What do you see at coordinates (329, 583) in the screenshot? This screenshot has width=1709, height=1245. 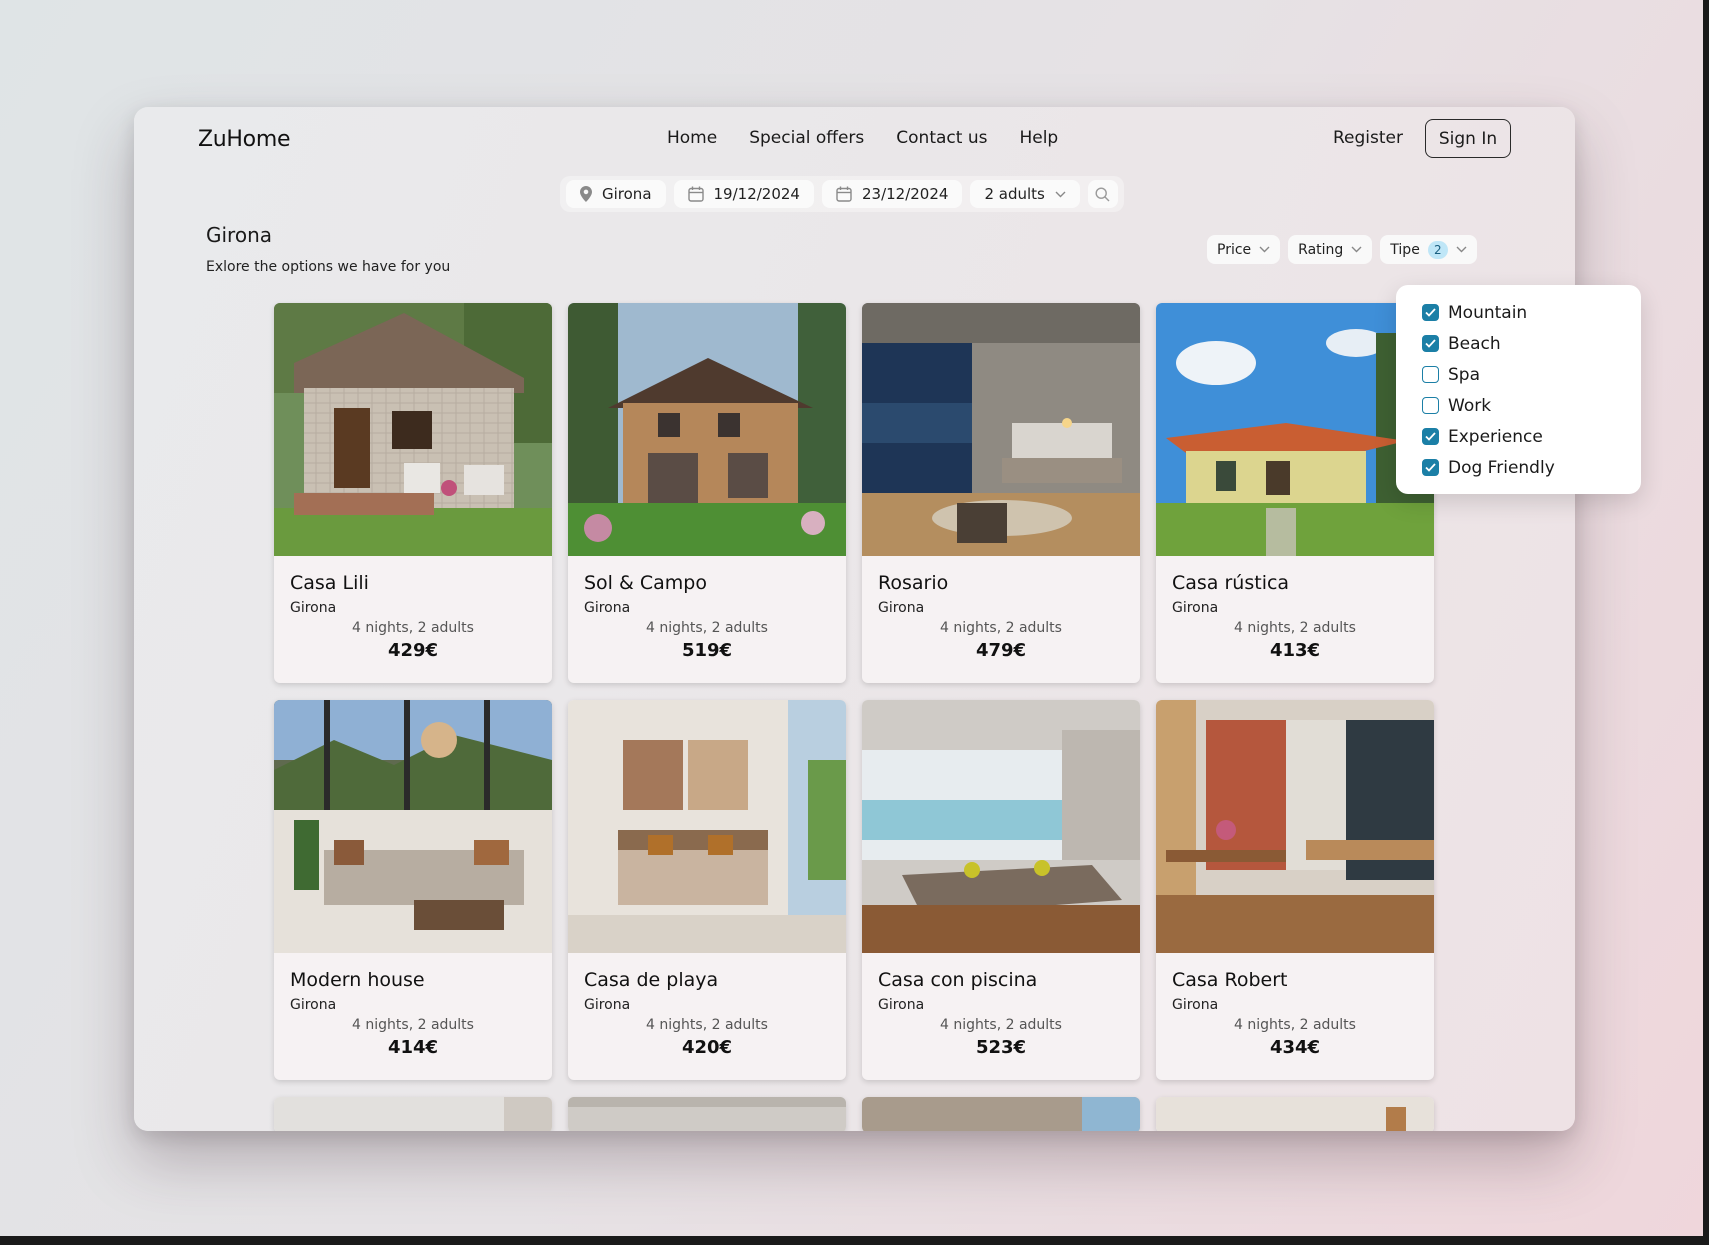 I see `listing-name: Casa Lili` at bounding box center [329, 583].